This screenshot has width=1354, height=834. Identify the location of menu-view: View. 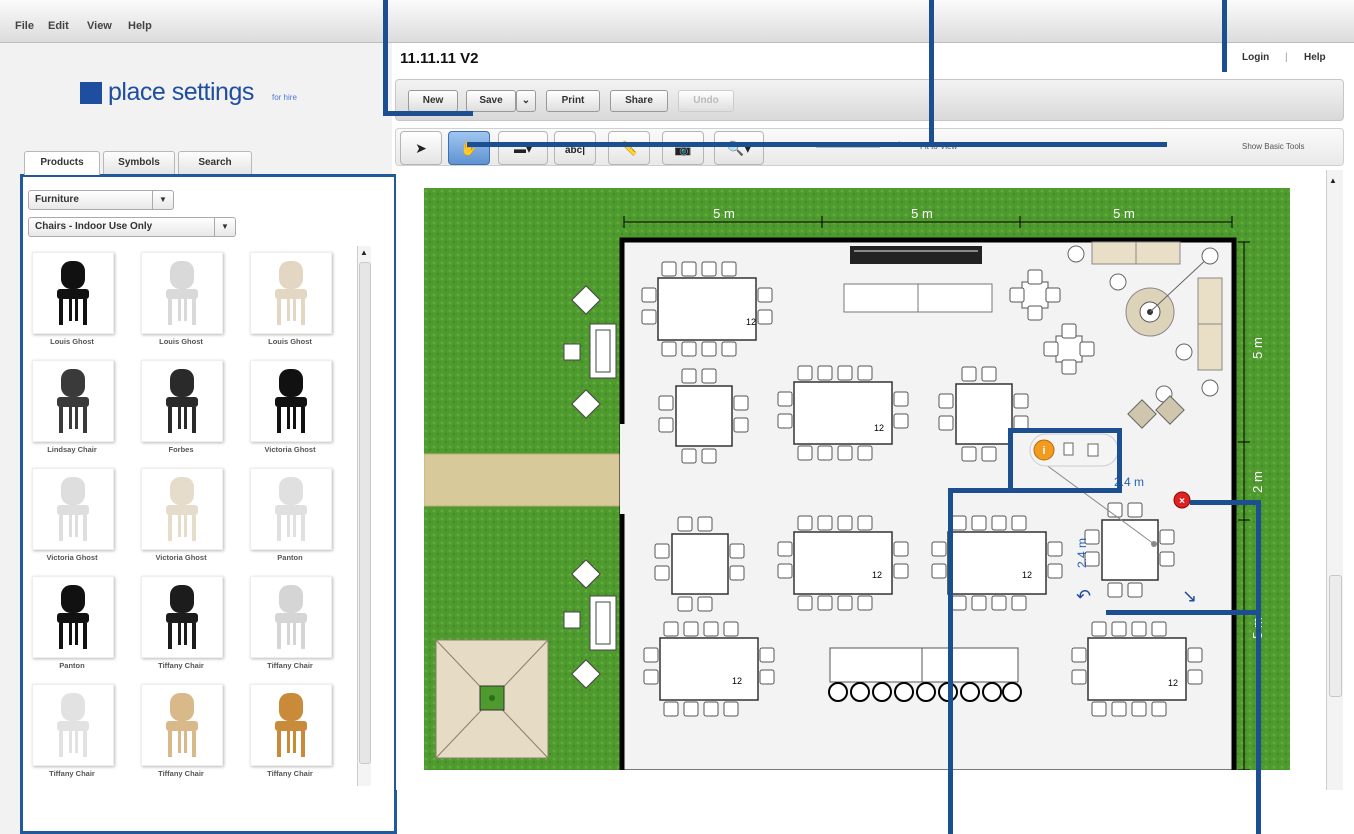
(99, 26).